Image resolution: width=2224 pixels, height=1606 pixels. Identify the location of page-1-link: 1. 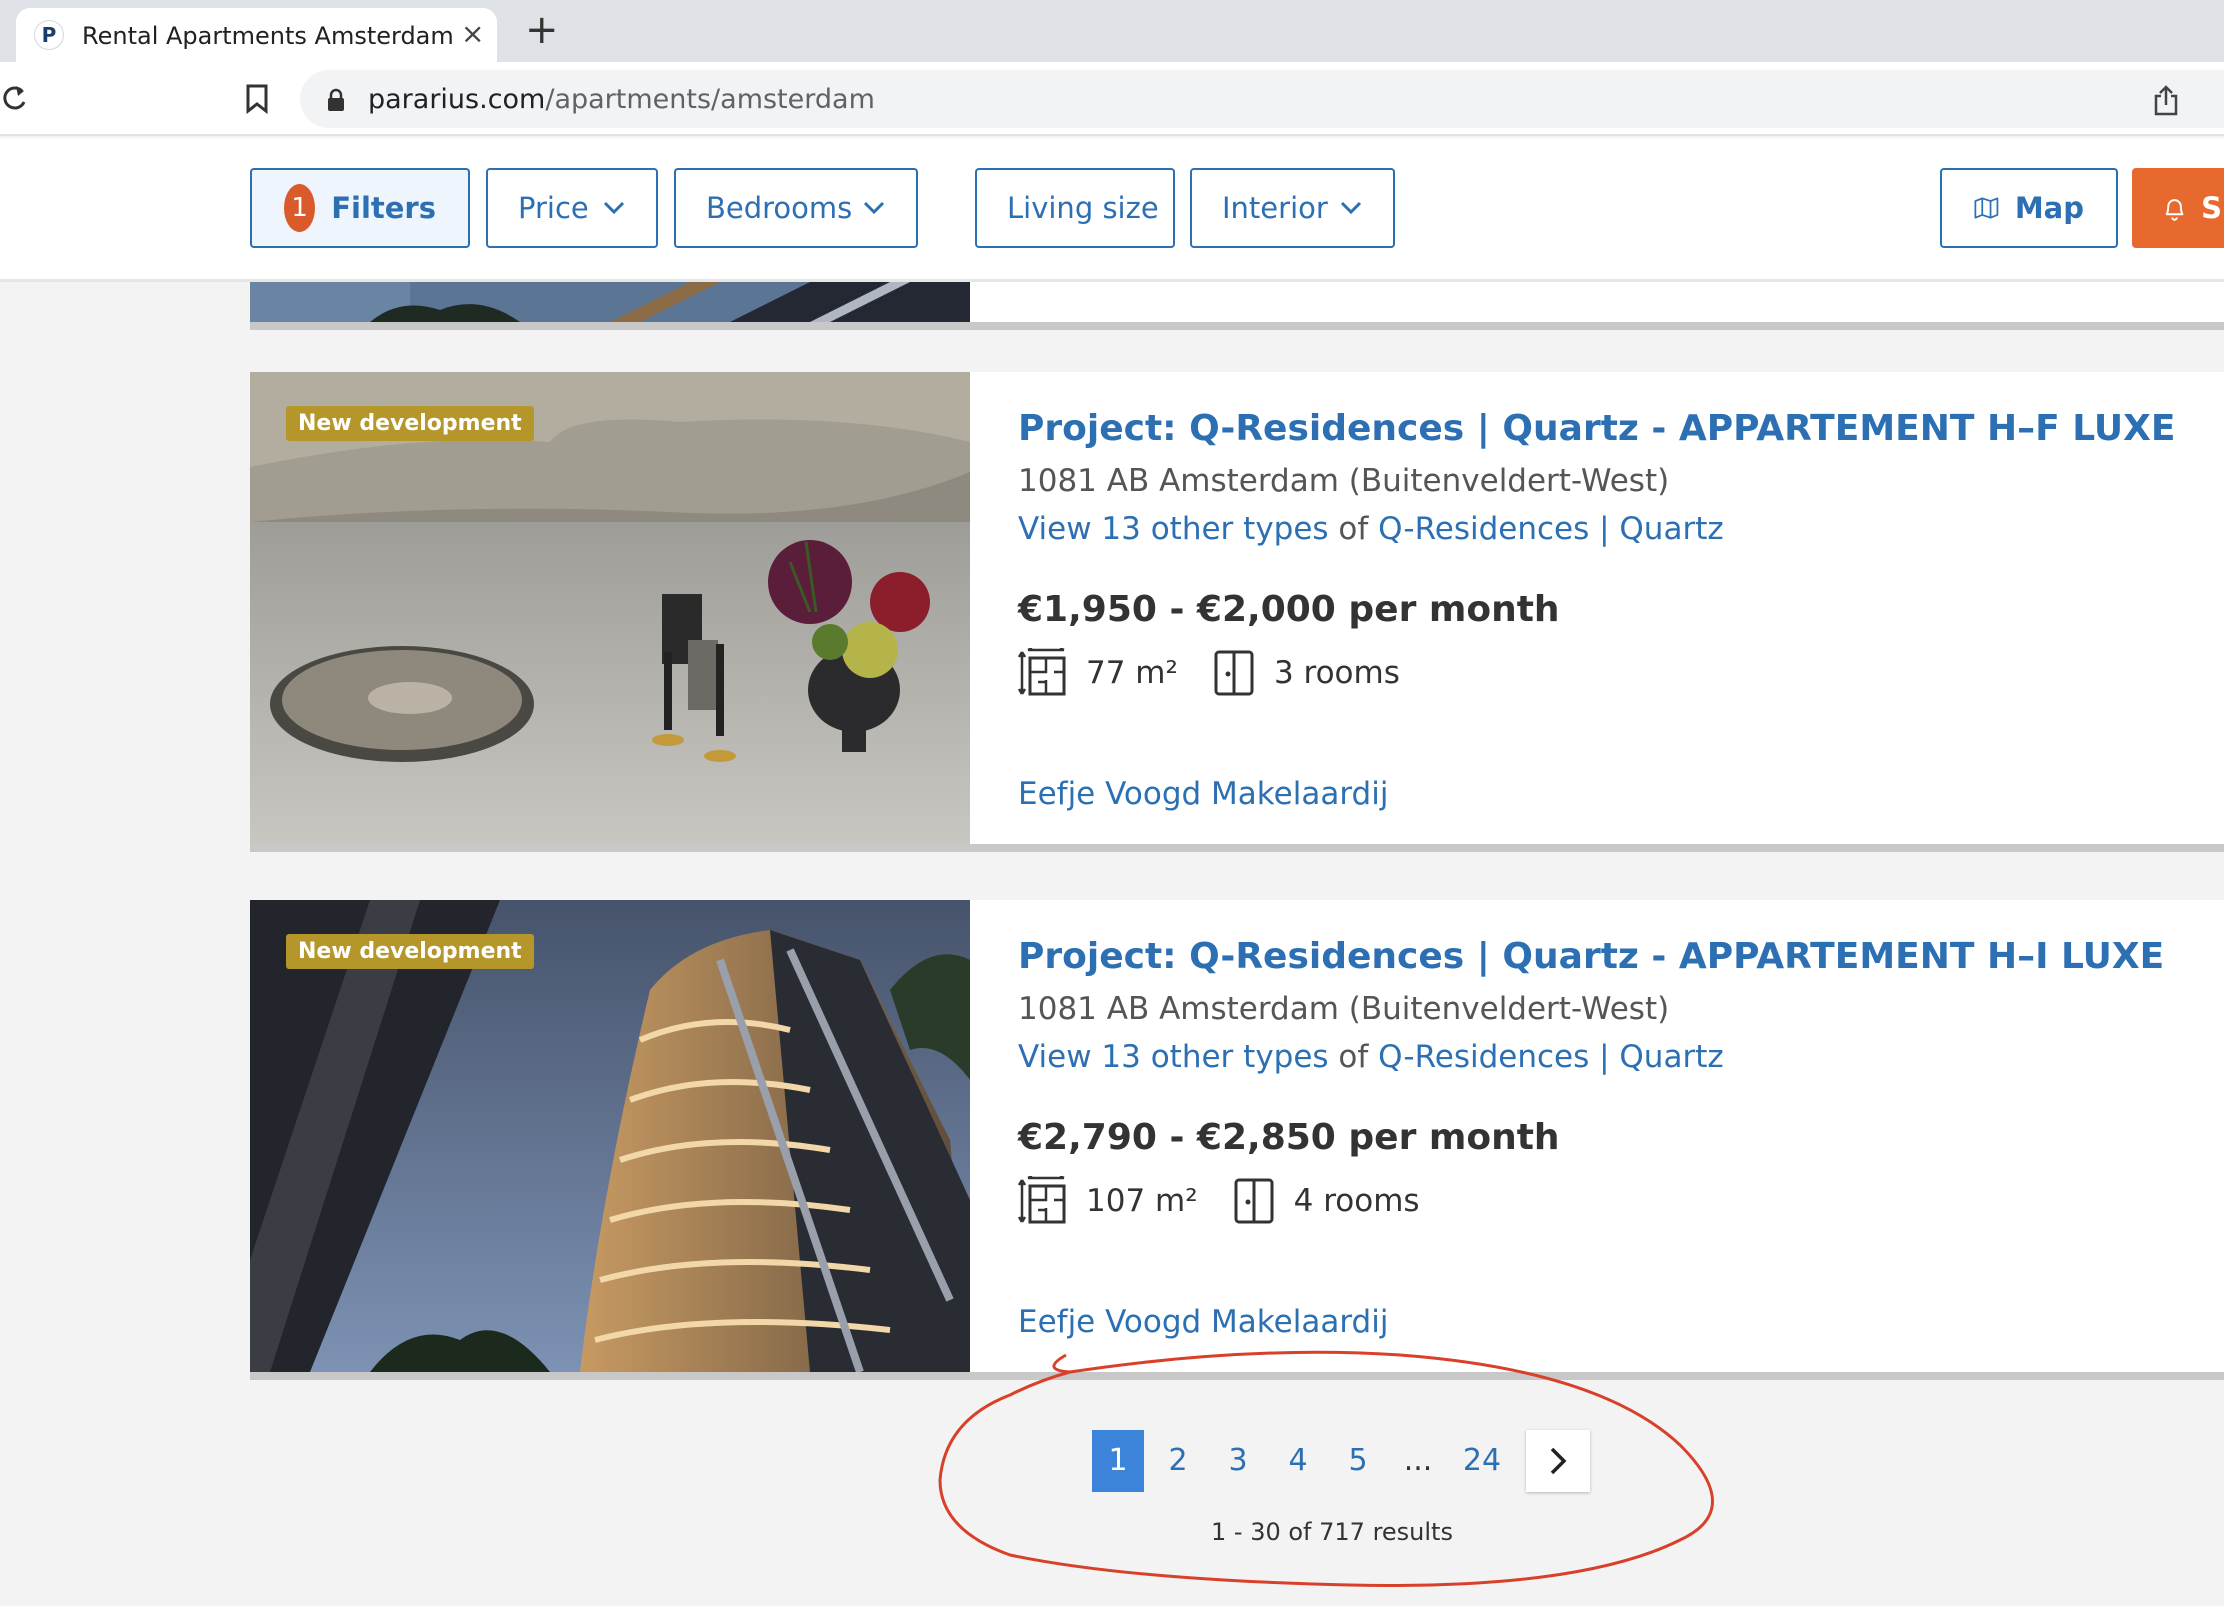
(1118, 1461).